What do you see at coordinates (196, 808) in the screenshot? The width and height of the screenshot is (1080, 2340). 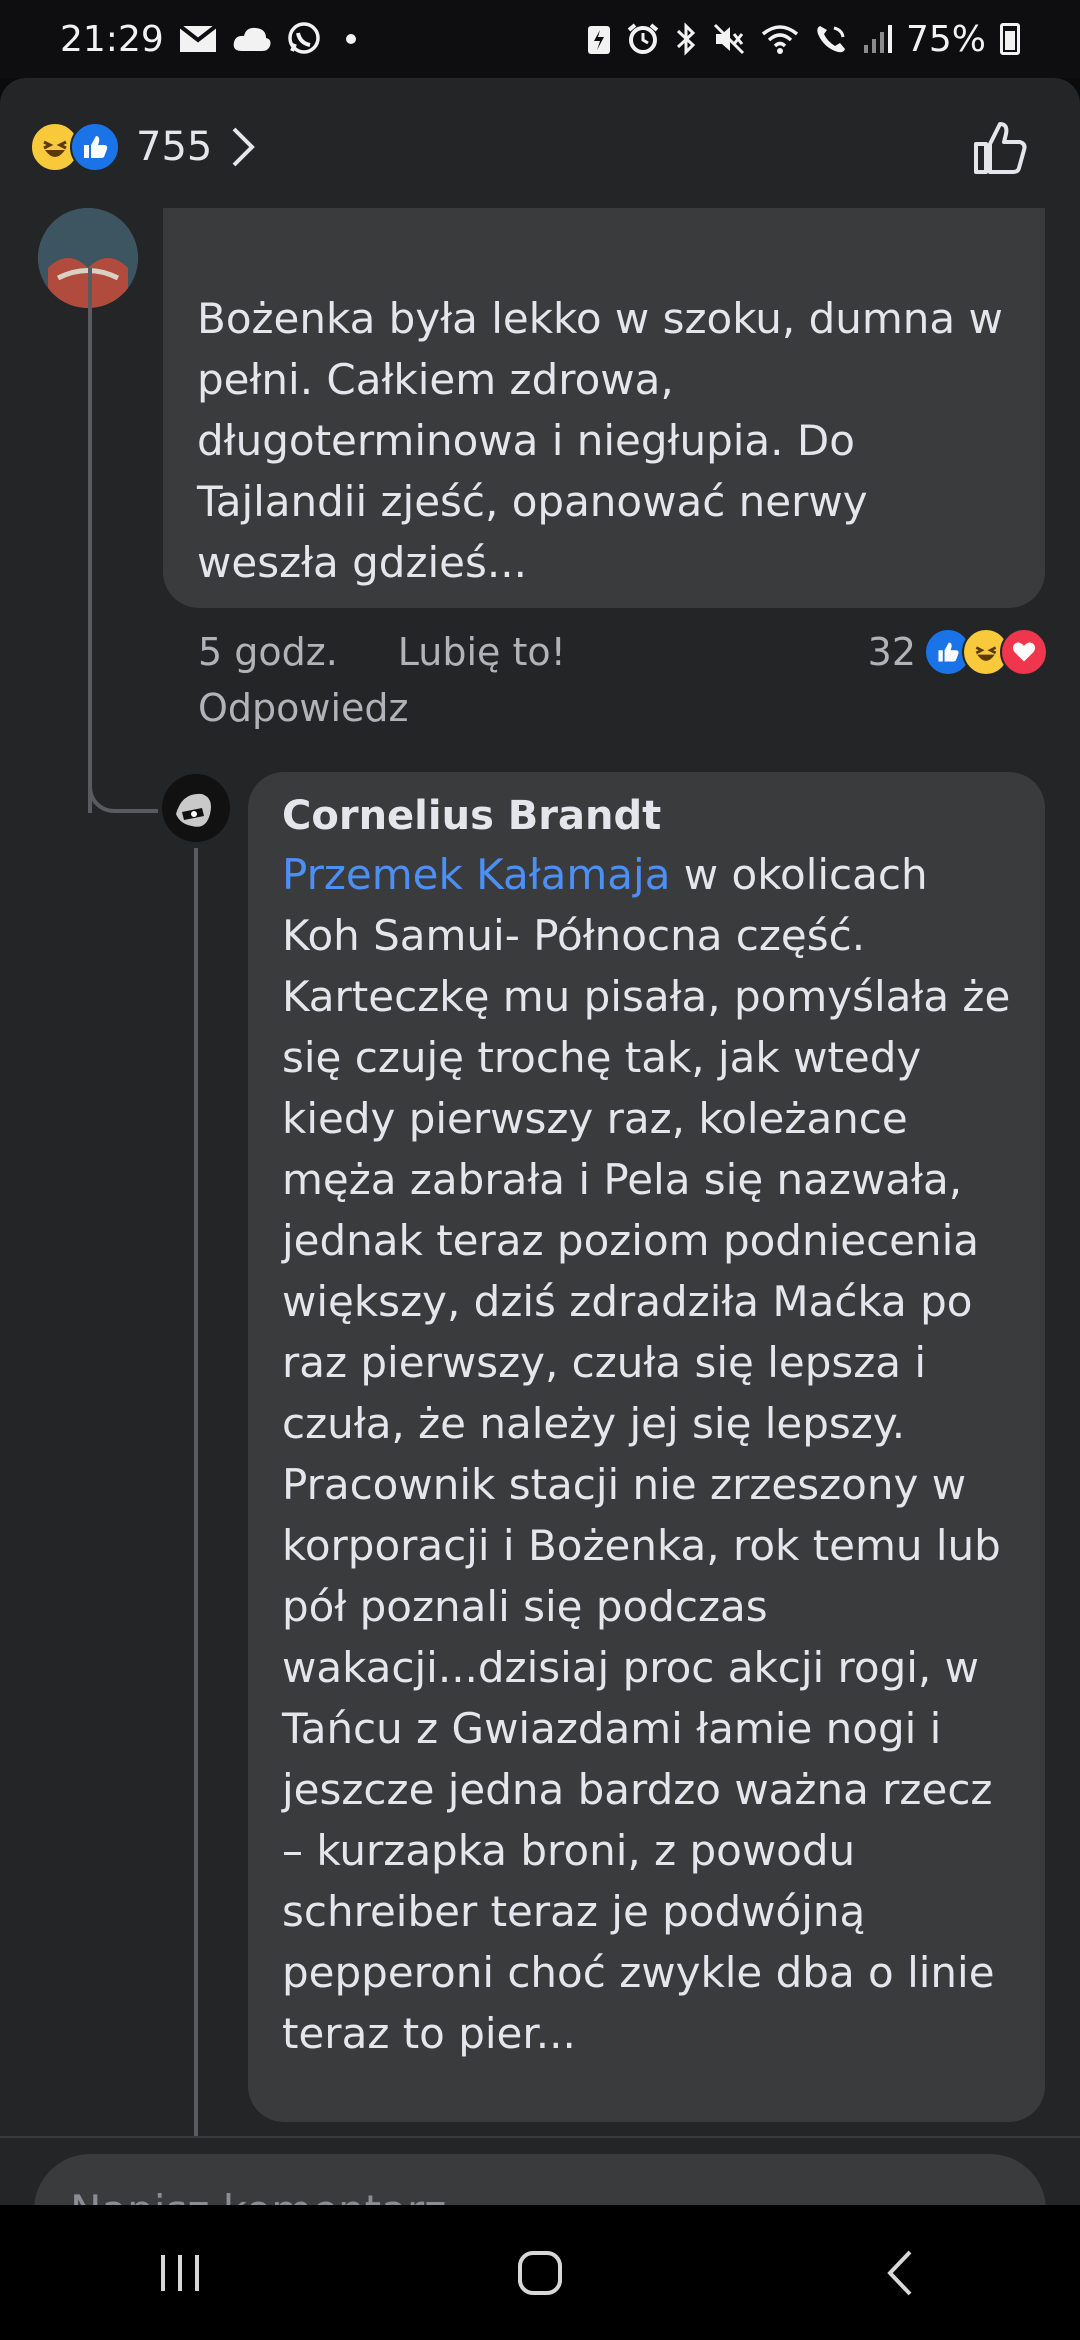 I see `avatar` at bounding box center [196, 808].